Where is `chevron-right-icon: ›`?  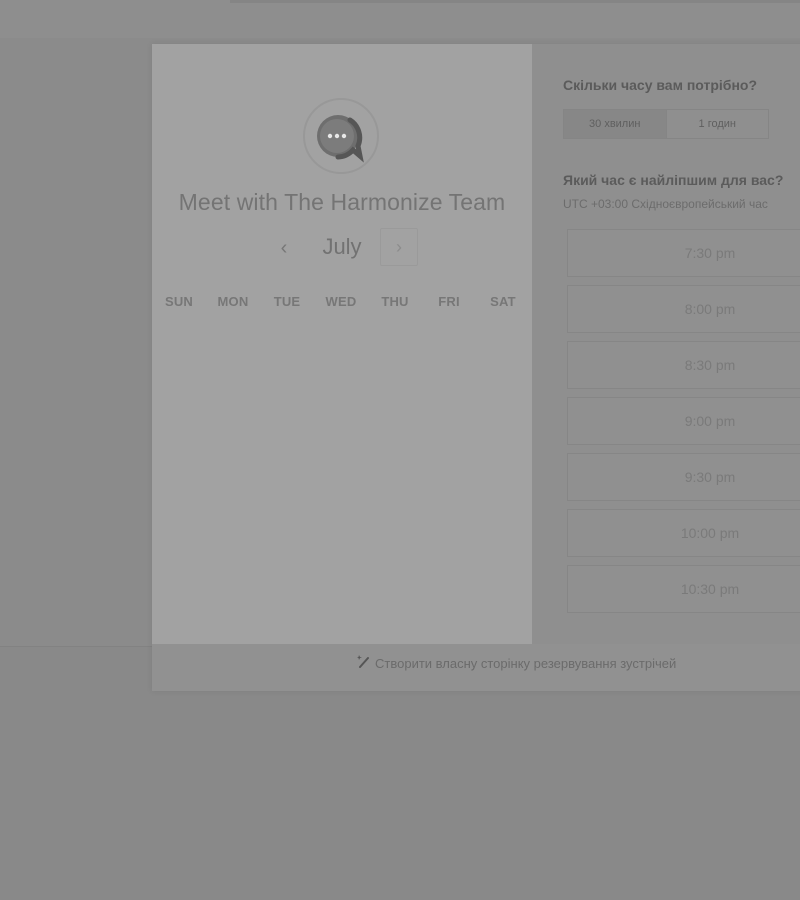
chevron-right-icon: › is located at coordinates (399, 247).